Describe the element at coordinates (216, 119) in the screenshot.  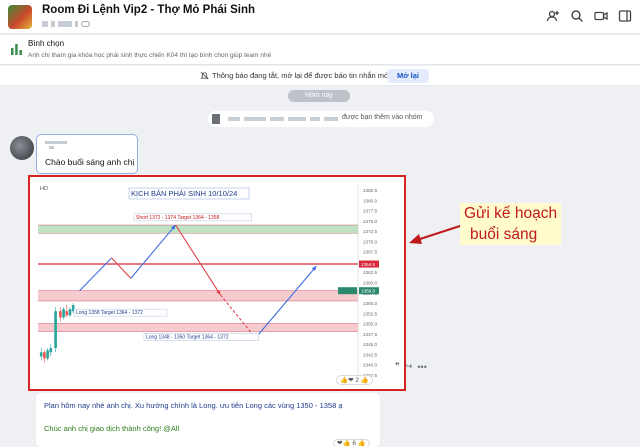
I see `avatar` at that location.